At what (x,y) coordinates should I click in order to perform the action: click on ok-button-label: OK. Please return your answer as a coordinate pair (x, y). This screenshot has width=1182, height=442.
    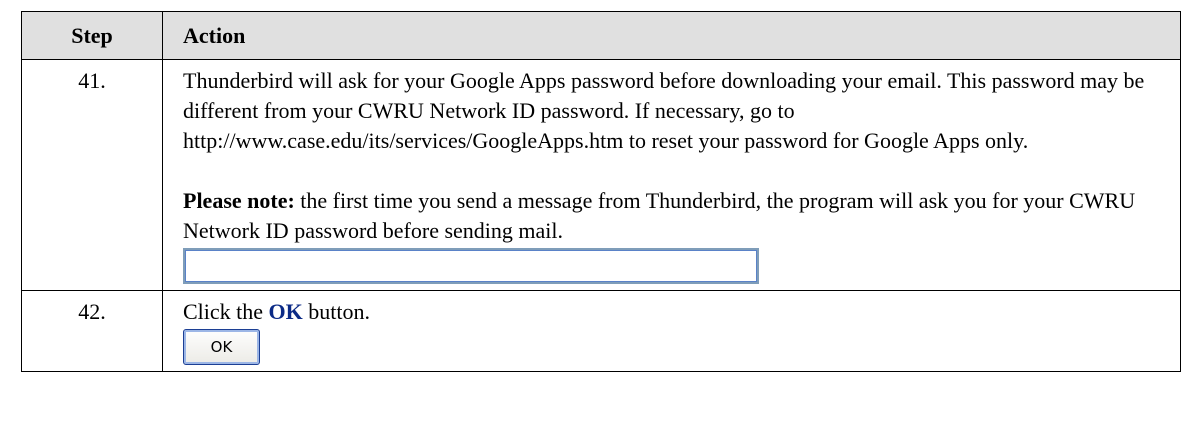
    Looking at the image, I should click on (221, 347).